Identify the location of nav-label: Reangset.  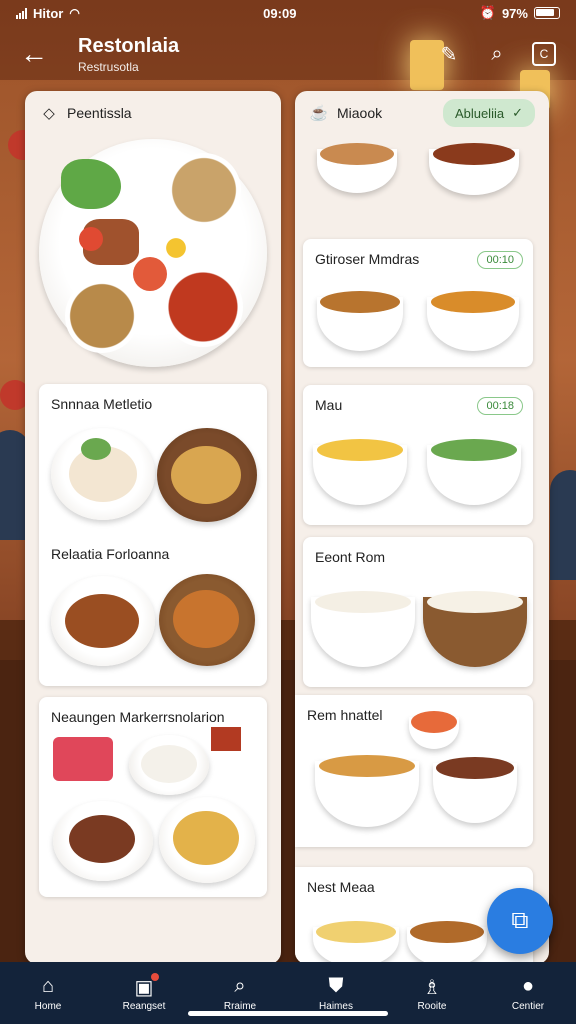
(144, 1006).